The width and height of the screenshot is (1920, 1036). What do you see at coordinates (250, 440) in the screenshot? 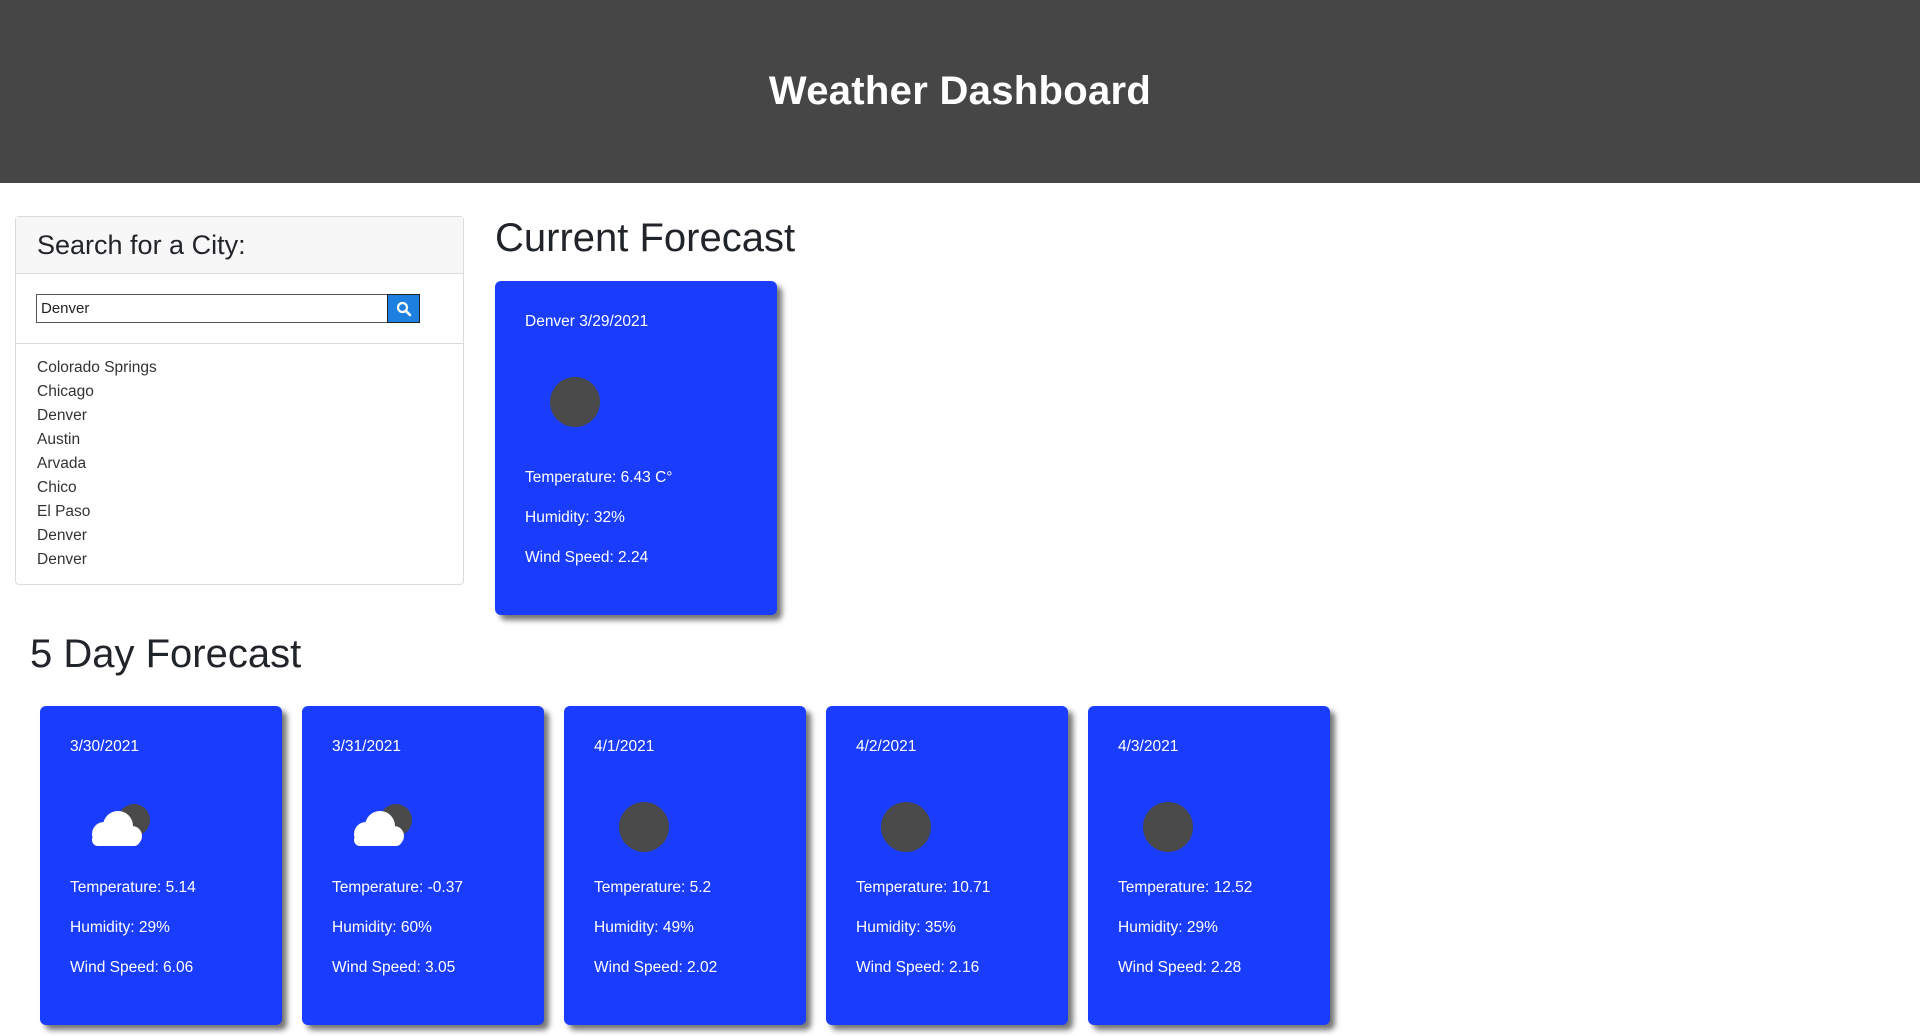
I see `history-item: Austin` at bounding box center [250, 440].